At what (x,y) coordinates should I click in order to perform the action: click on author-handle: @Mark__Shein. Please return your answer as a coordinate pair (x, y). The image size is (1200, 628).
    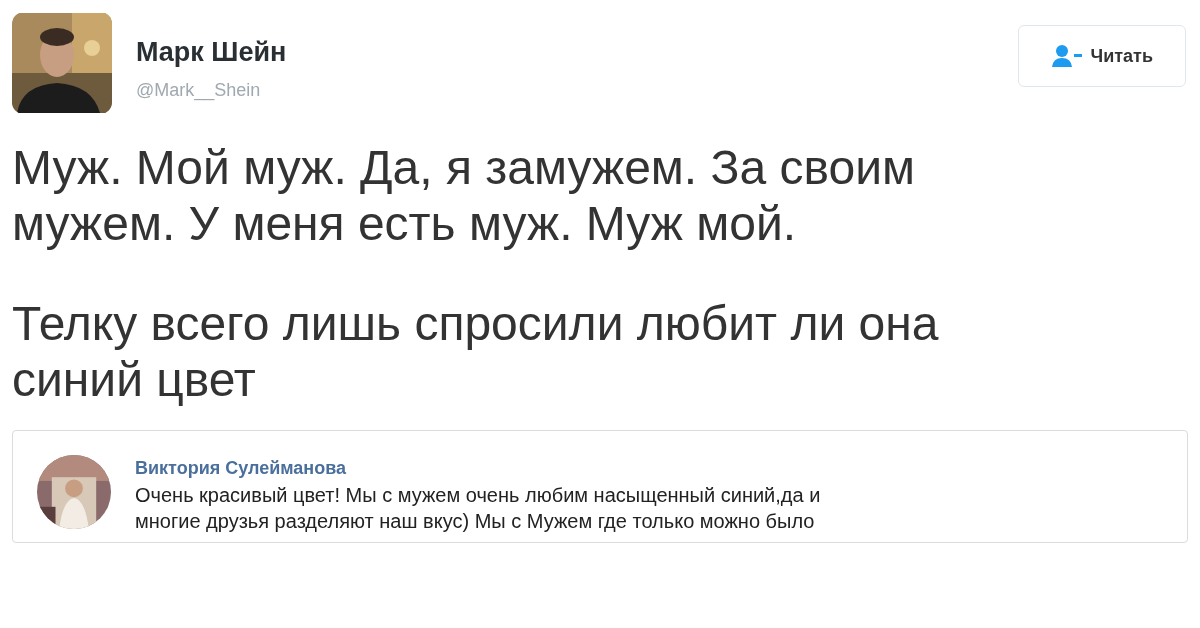
    Looking at the image, I should click on (199, 90).